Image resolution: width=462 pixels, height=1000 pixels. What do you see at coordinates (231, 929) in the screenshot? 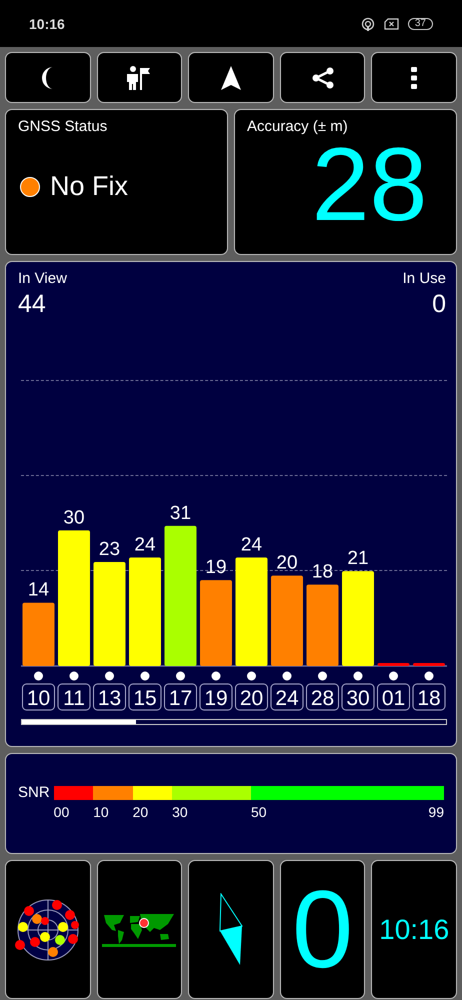
I see `compass-tile` at bounding box center [231, 929].